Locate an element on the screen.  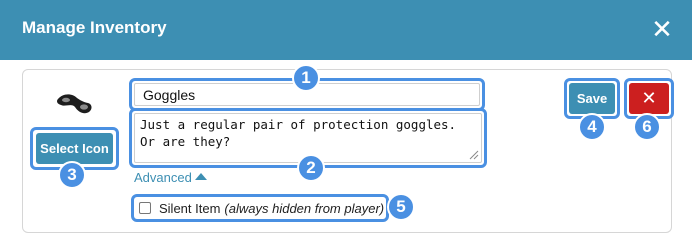
silent-item-option: Silent Item (always hidden from player) is located at coordinates (260, 208).